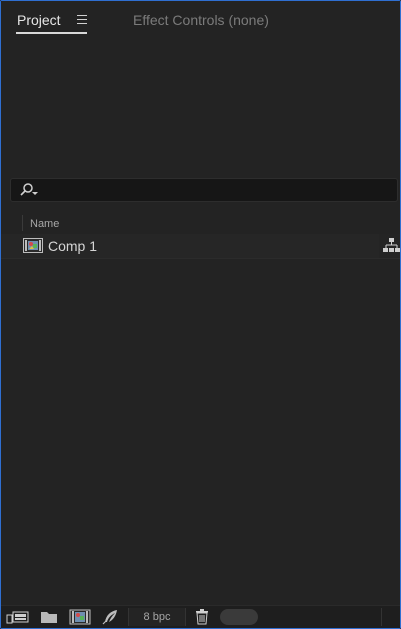 The width and height of the screenshot is (401, 629). I want to click on new-composition-icon, so click(80, 617).